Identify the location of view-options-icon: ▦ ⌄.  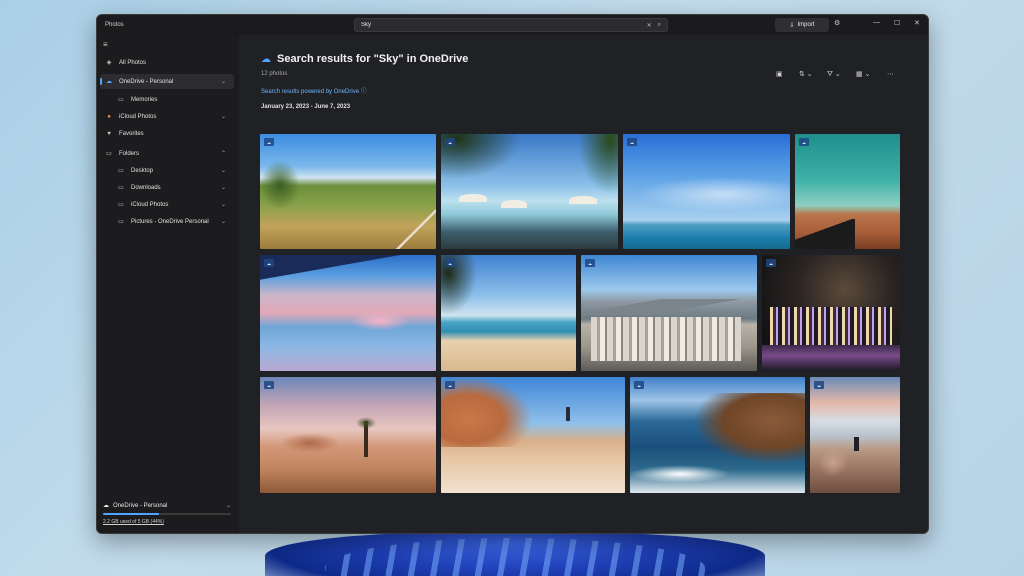
(863, 74).